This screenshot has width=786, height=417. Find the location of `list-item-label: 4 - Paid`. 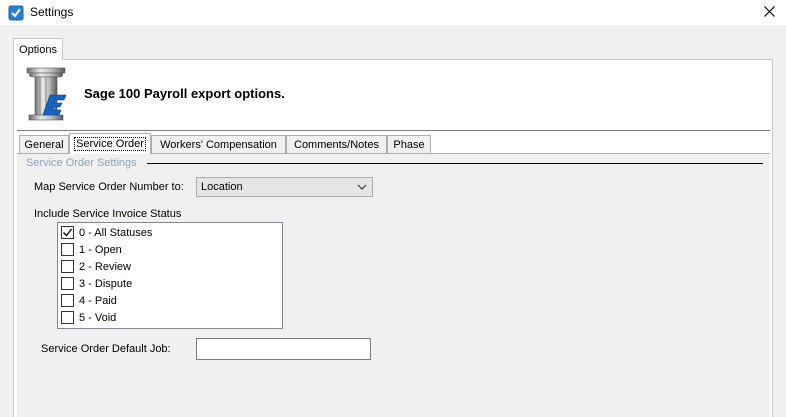

list-item-label: 4 - Paid is located at coordinates (98, 300).